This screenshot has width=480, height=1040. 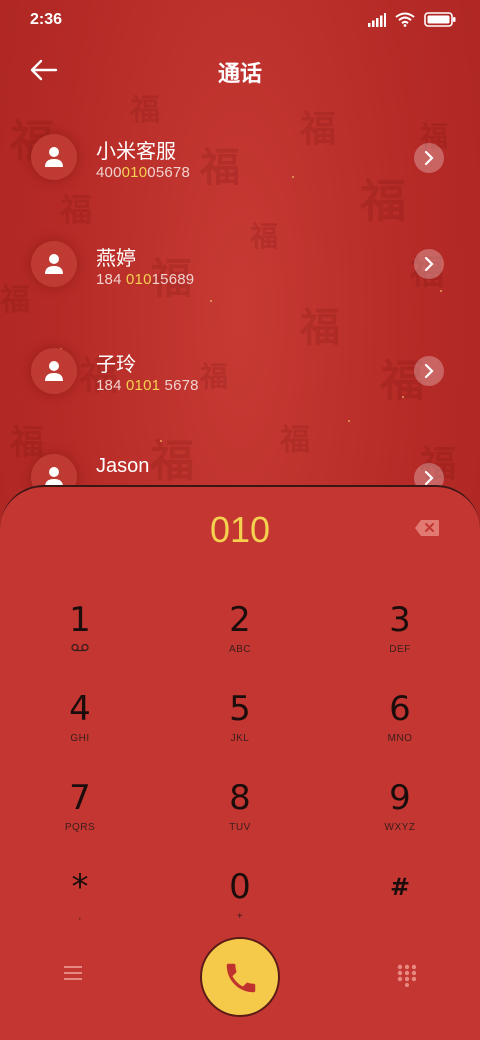 I want to click on backspace-button, so click(x=427, y=528).